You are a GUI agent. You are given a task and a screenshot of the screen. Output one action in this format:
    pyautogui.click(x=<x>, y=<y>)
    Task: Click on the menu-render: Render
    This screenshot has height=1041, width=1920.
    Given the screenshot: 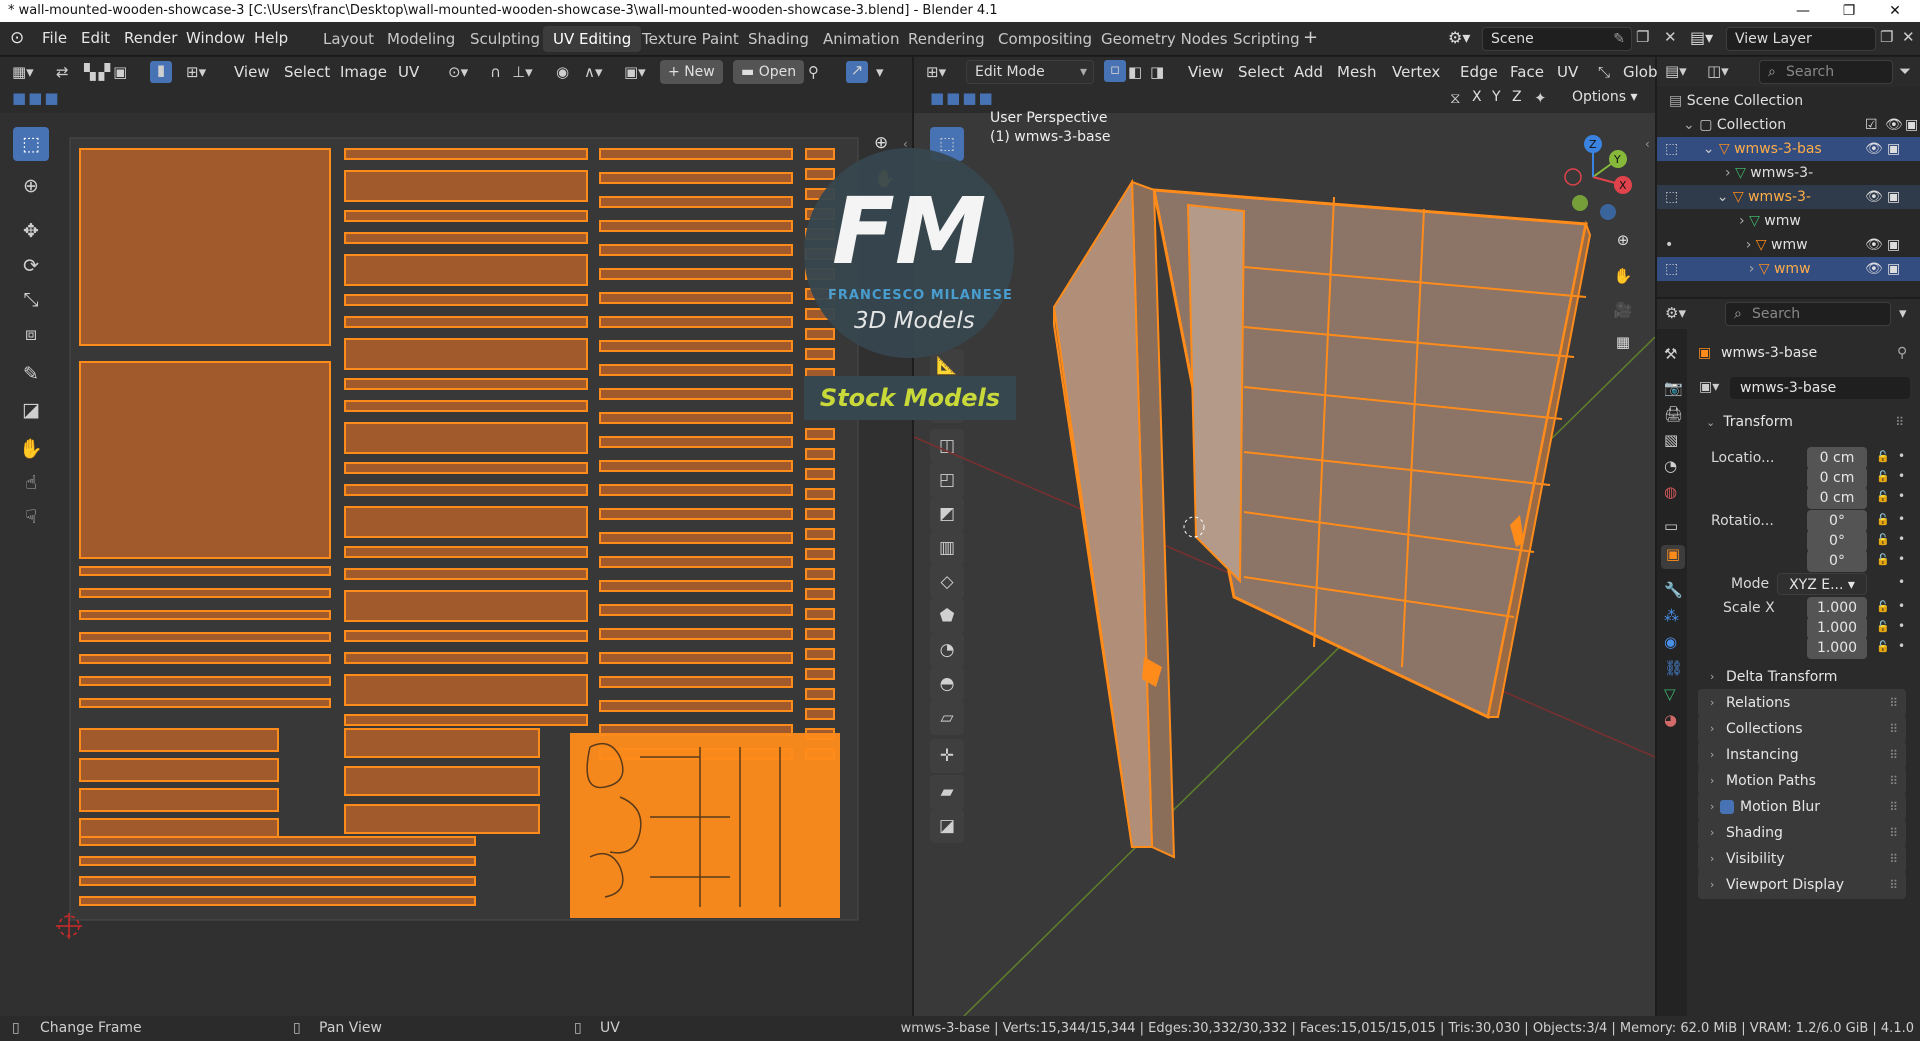 What is the action you would take?
    pyautogui.click(x=150, y=38)
    